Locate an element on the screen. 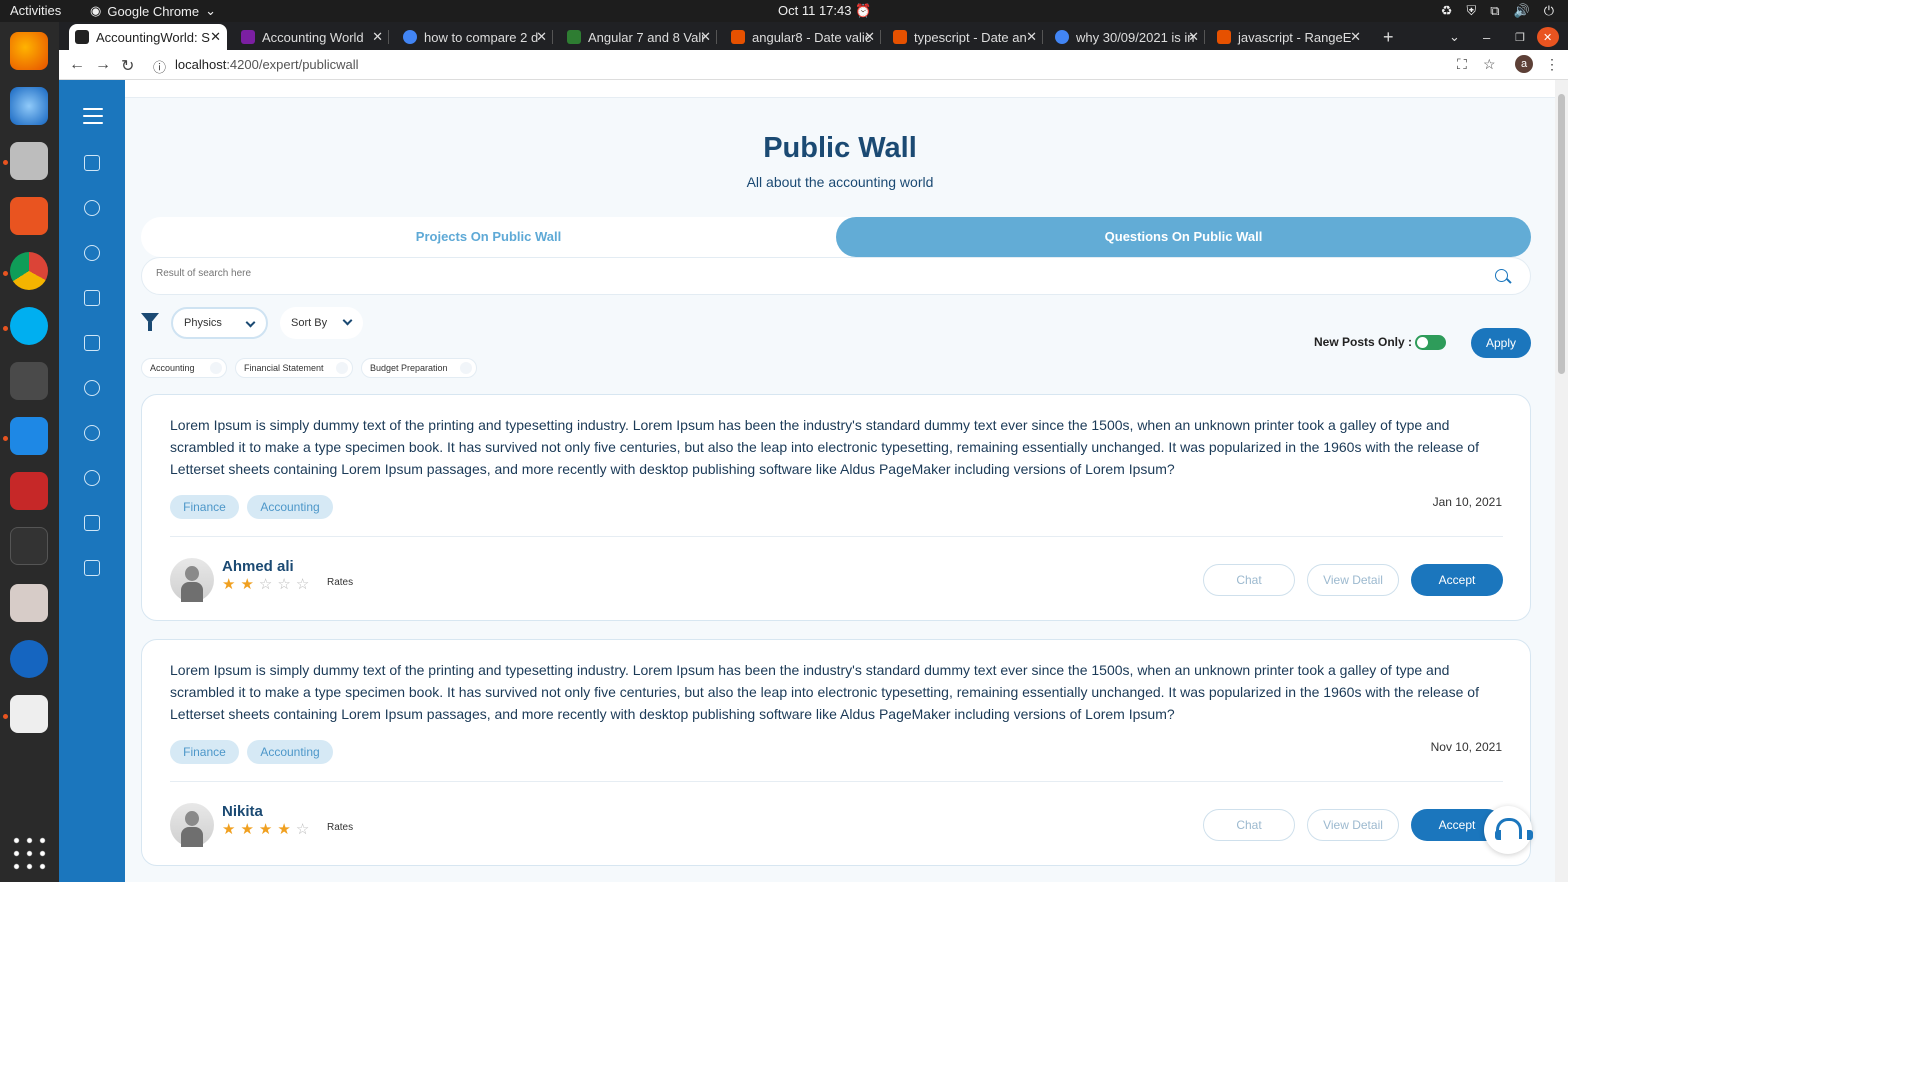 Image resolution: width=1920 pixels, height=1080 pixels. translate-icon: ⛶ is located at coordinates (1462, 64).